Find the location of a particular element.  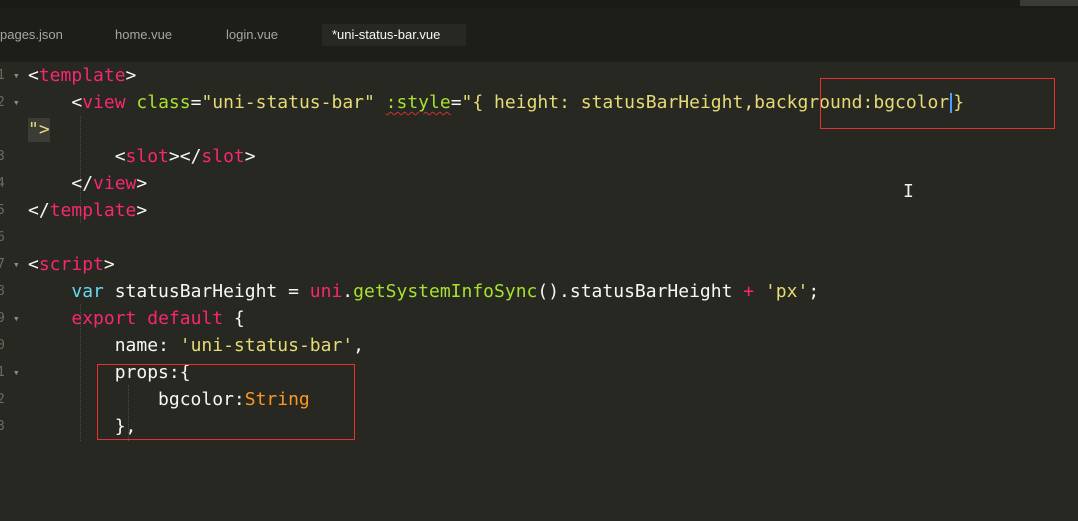

annotation-box-props is located at coordinates (226, 402).